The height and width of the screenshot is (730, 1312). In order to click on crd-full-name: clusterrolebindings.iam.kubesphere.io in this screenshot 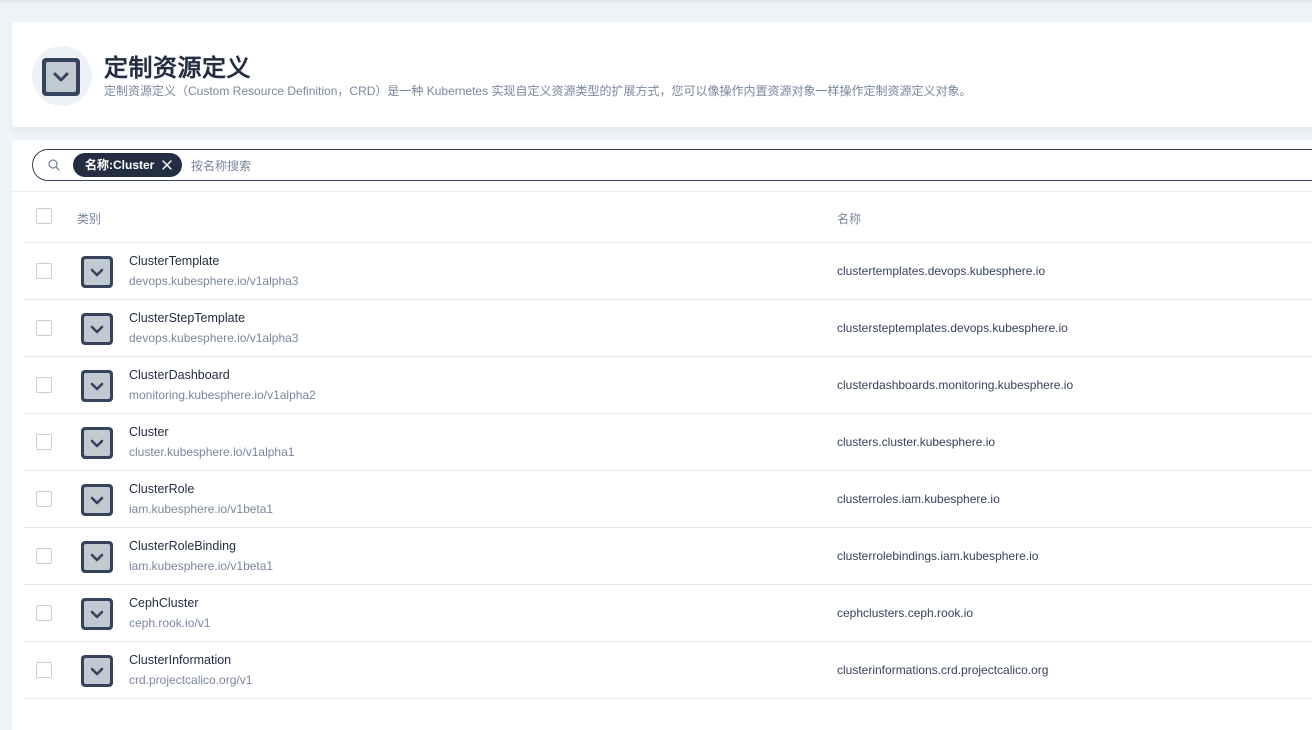, I will do `click(938, 556)`.